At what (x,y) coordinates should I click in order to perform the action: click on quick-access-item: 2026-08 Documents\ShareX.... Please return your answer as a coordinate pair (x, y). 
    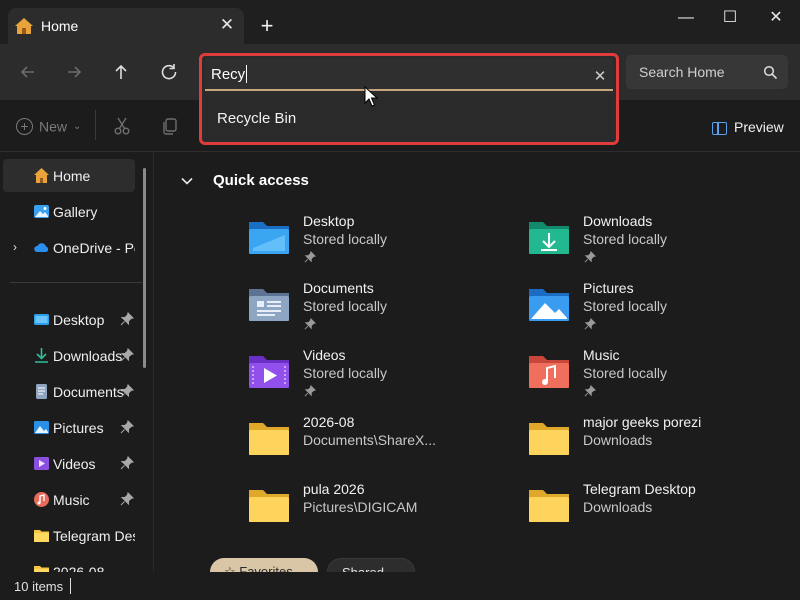
    Looking at the image, I should click on (372, 444).